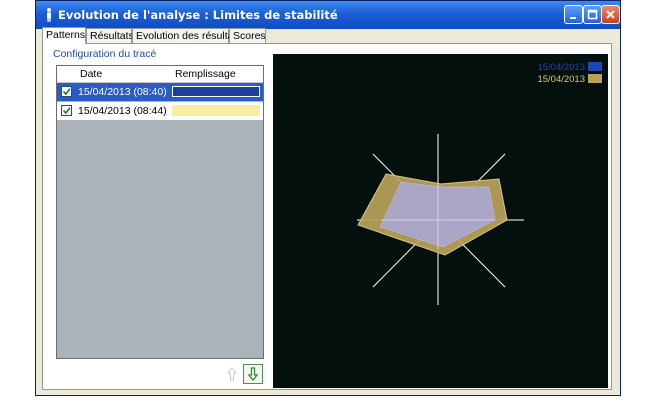 The width and height of the screenshot is (655, 400). I want to click on list-row: 15/04/2013 (08:40), so click(160, 92).